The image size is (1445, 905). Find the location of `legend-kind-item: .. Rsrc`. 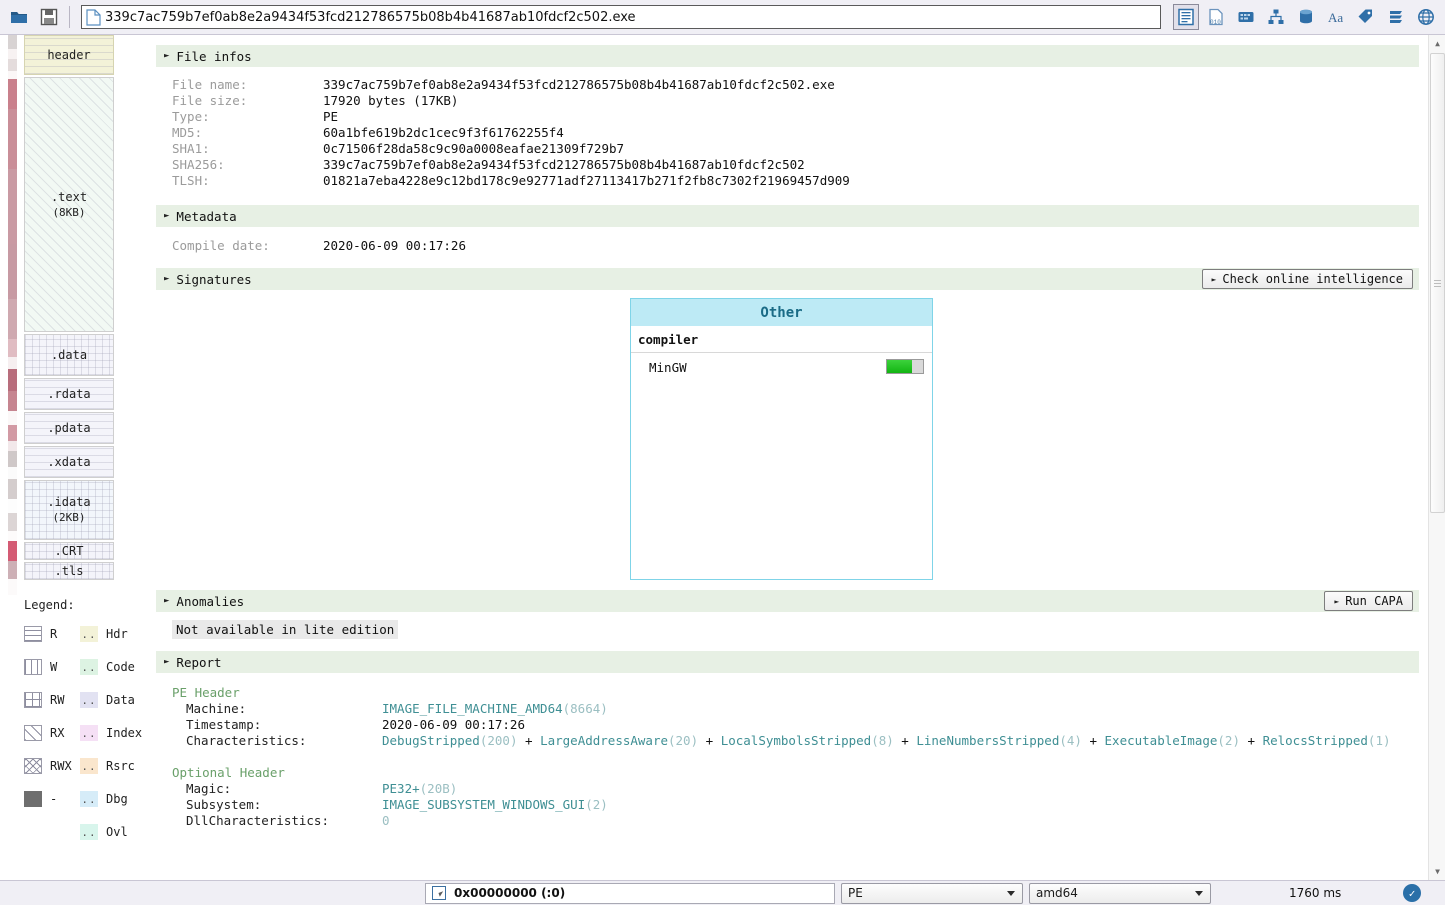

legend-kind-item: .. Rsrc is located at coordinates (112, 766).